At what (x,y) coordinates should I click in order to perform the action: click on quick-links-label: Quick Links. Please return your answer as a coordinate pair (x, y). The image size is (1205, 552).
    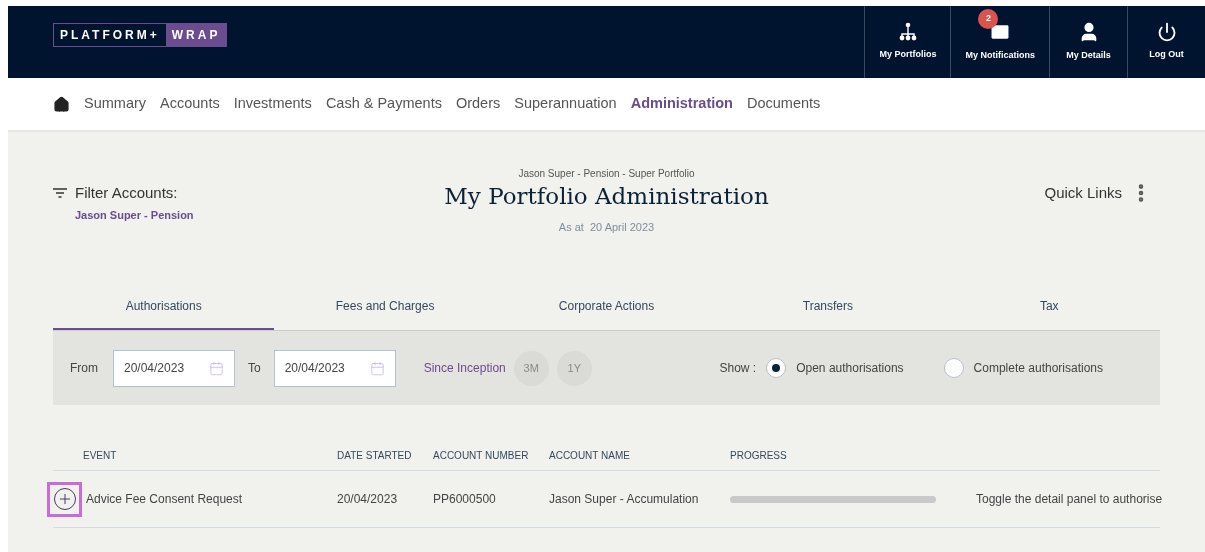
    Looking at the image, I should click on (1083, 193).